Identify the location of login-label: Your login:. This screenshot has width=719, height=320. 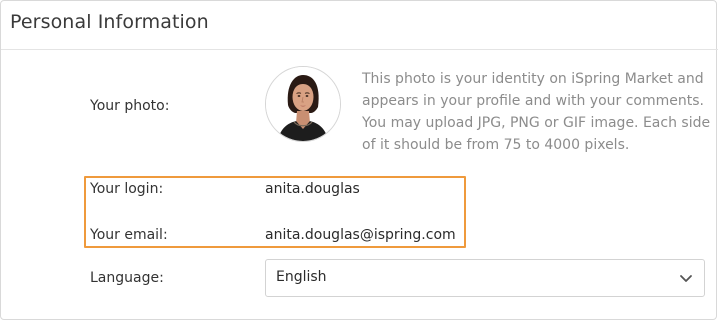
(127, 189).